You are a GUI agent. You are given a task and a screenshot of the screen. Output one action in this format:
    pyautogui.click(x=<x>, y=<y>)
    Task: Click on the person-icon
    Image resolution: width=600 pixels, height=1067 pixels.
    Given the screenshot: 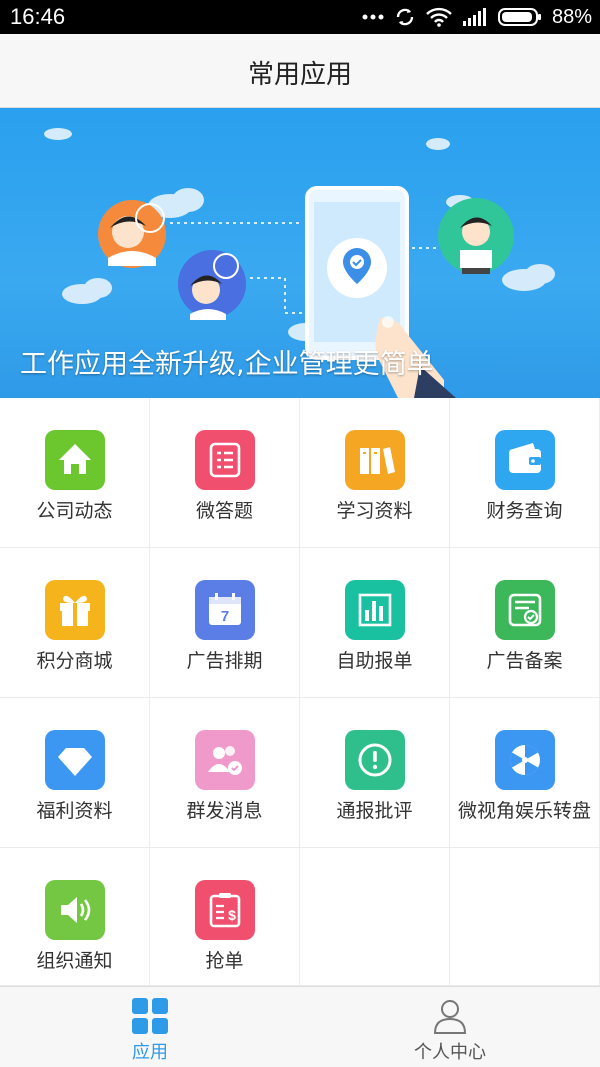 What is the action you would take?
    pyautogui.click(x=450, y=1016)
    